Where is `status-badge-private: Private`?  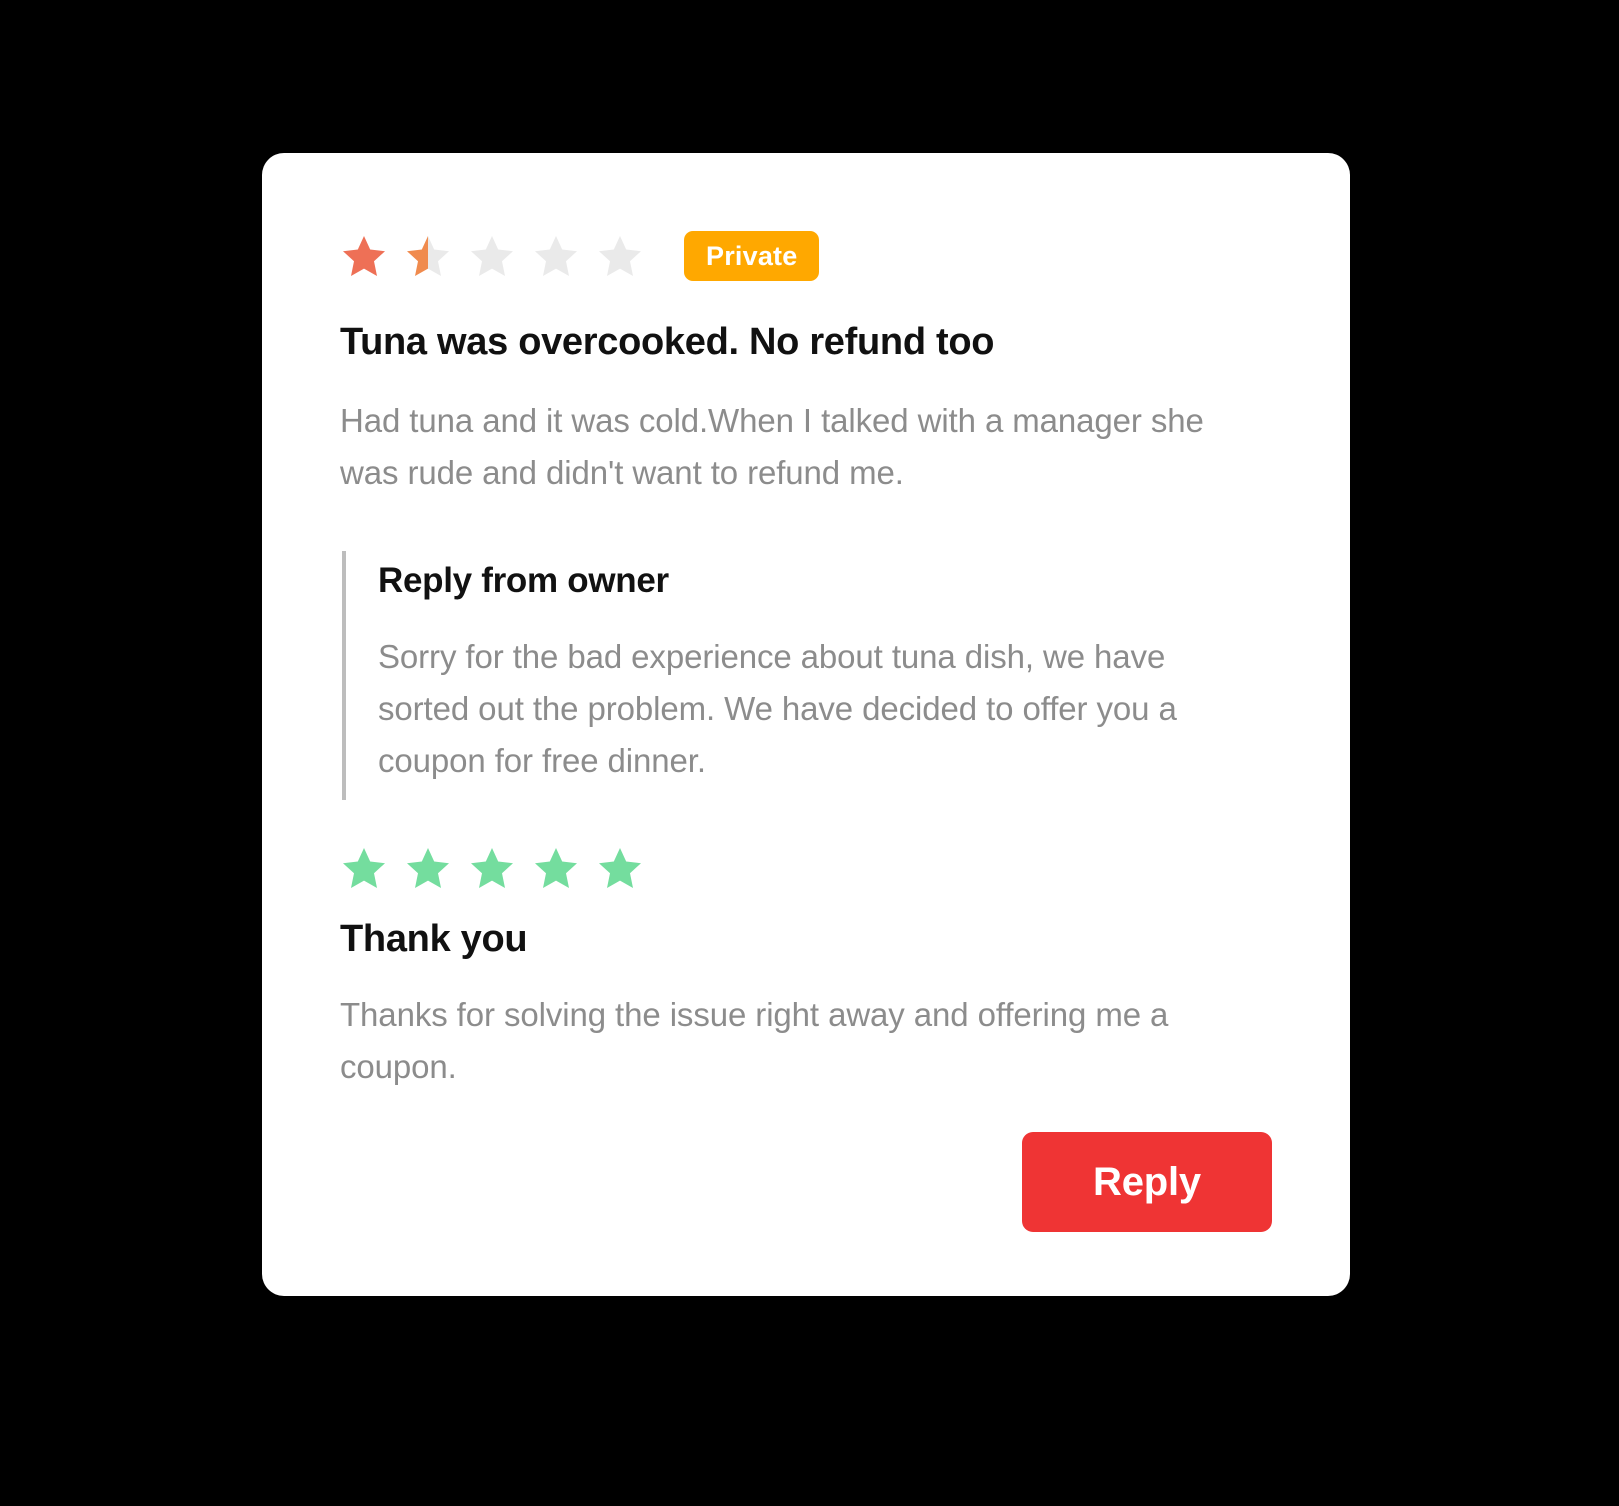 status-badge-private: Private is located at coordinates (752, 256).